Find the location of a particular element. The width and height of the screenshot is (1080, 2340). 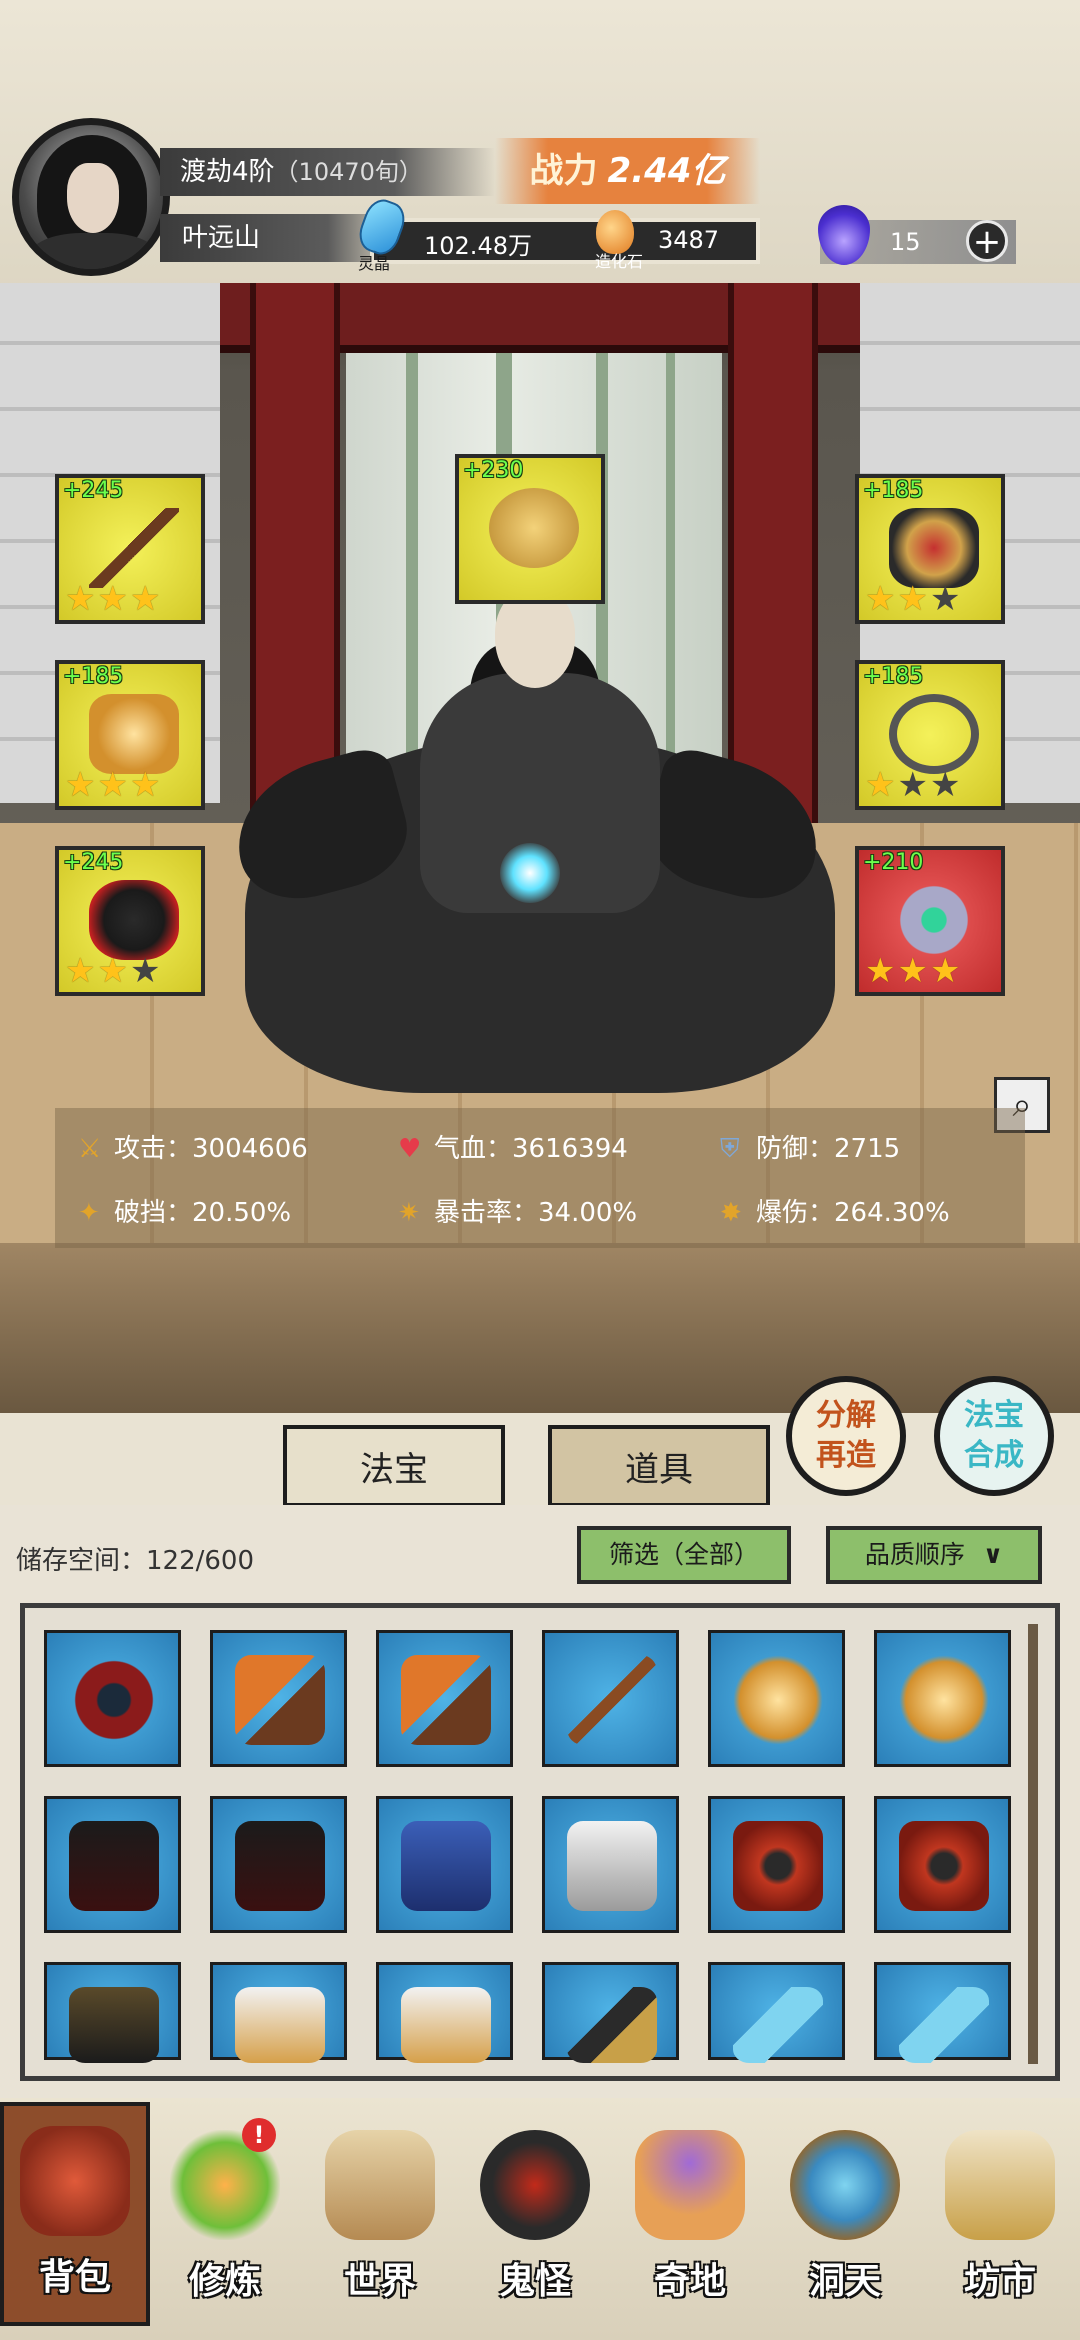

equip-slot-boots: +245 ★★★ is located at coordinates (130, 921).